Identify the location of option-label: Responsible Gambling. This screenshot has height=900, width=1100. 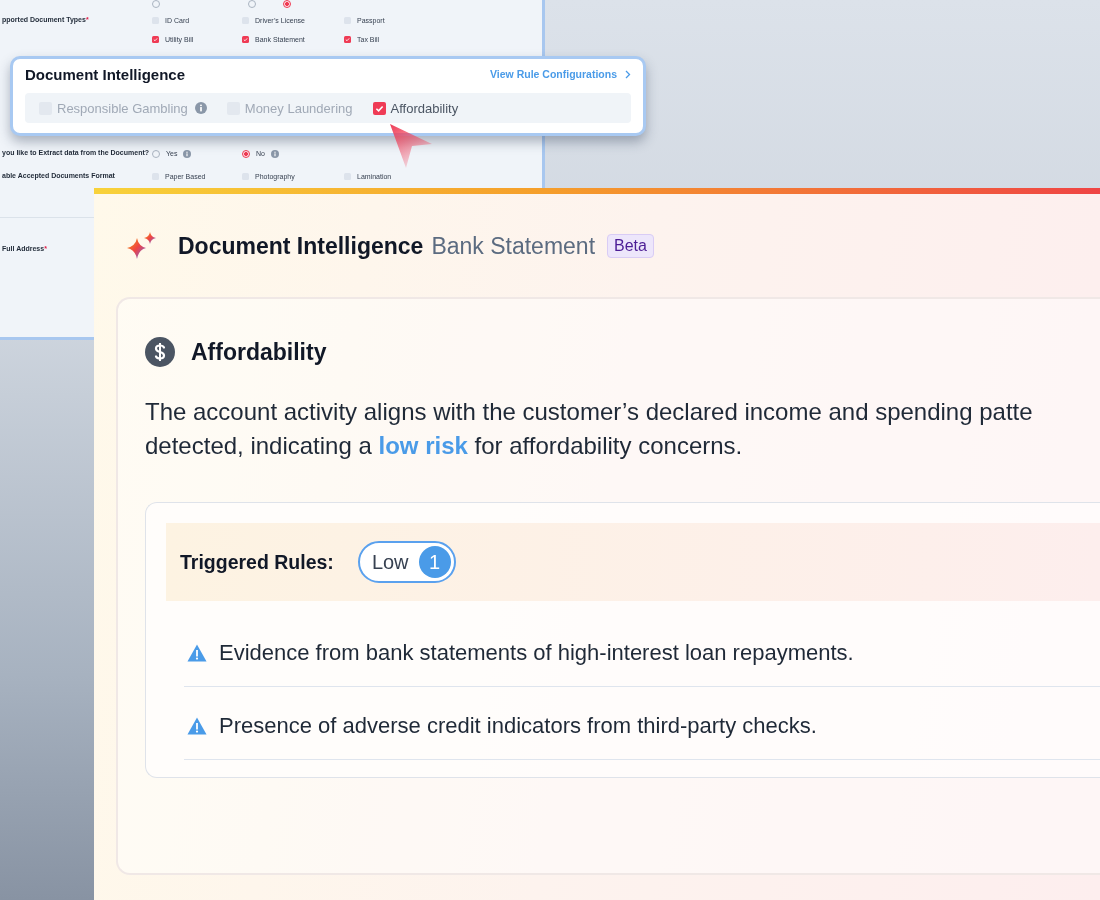
(122, 108).